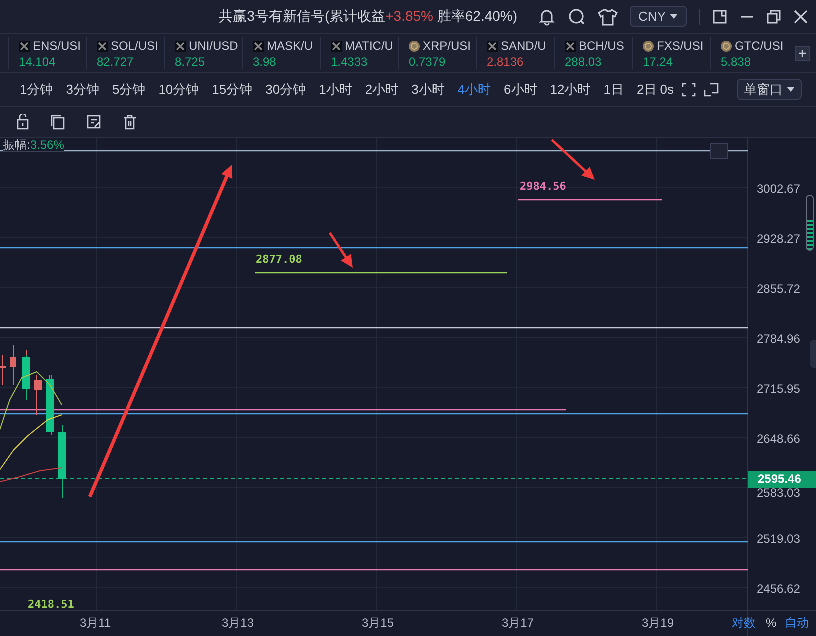  Describe the element at coordinates (802, 53) in the screenshot. I see `add-icon` at that location.